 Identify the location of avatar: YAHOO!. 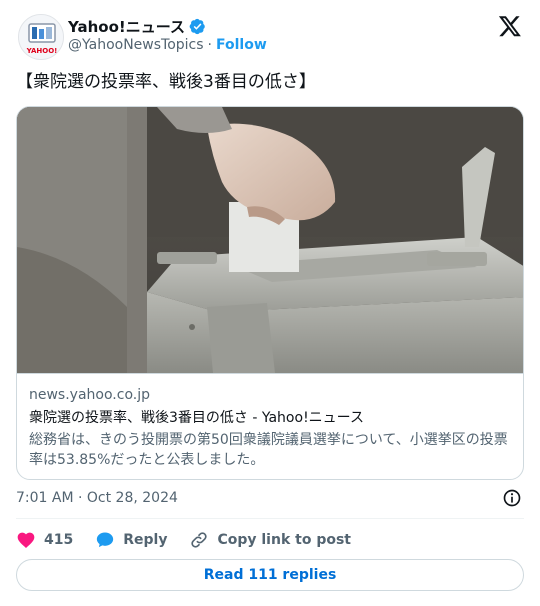
(41, 37).